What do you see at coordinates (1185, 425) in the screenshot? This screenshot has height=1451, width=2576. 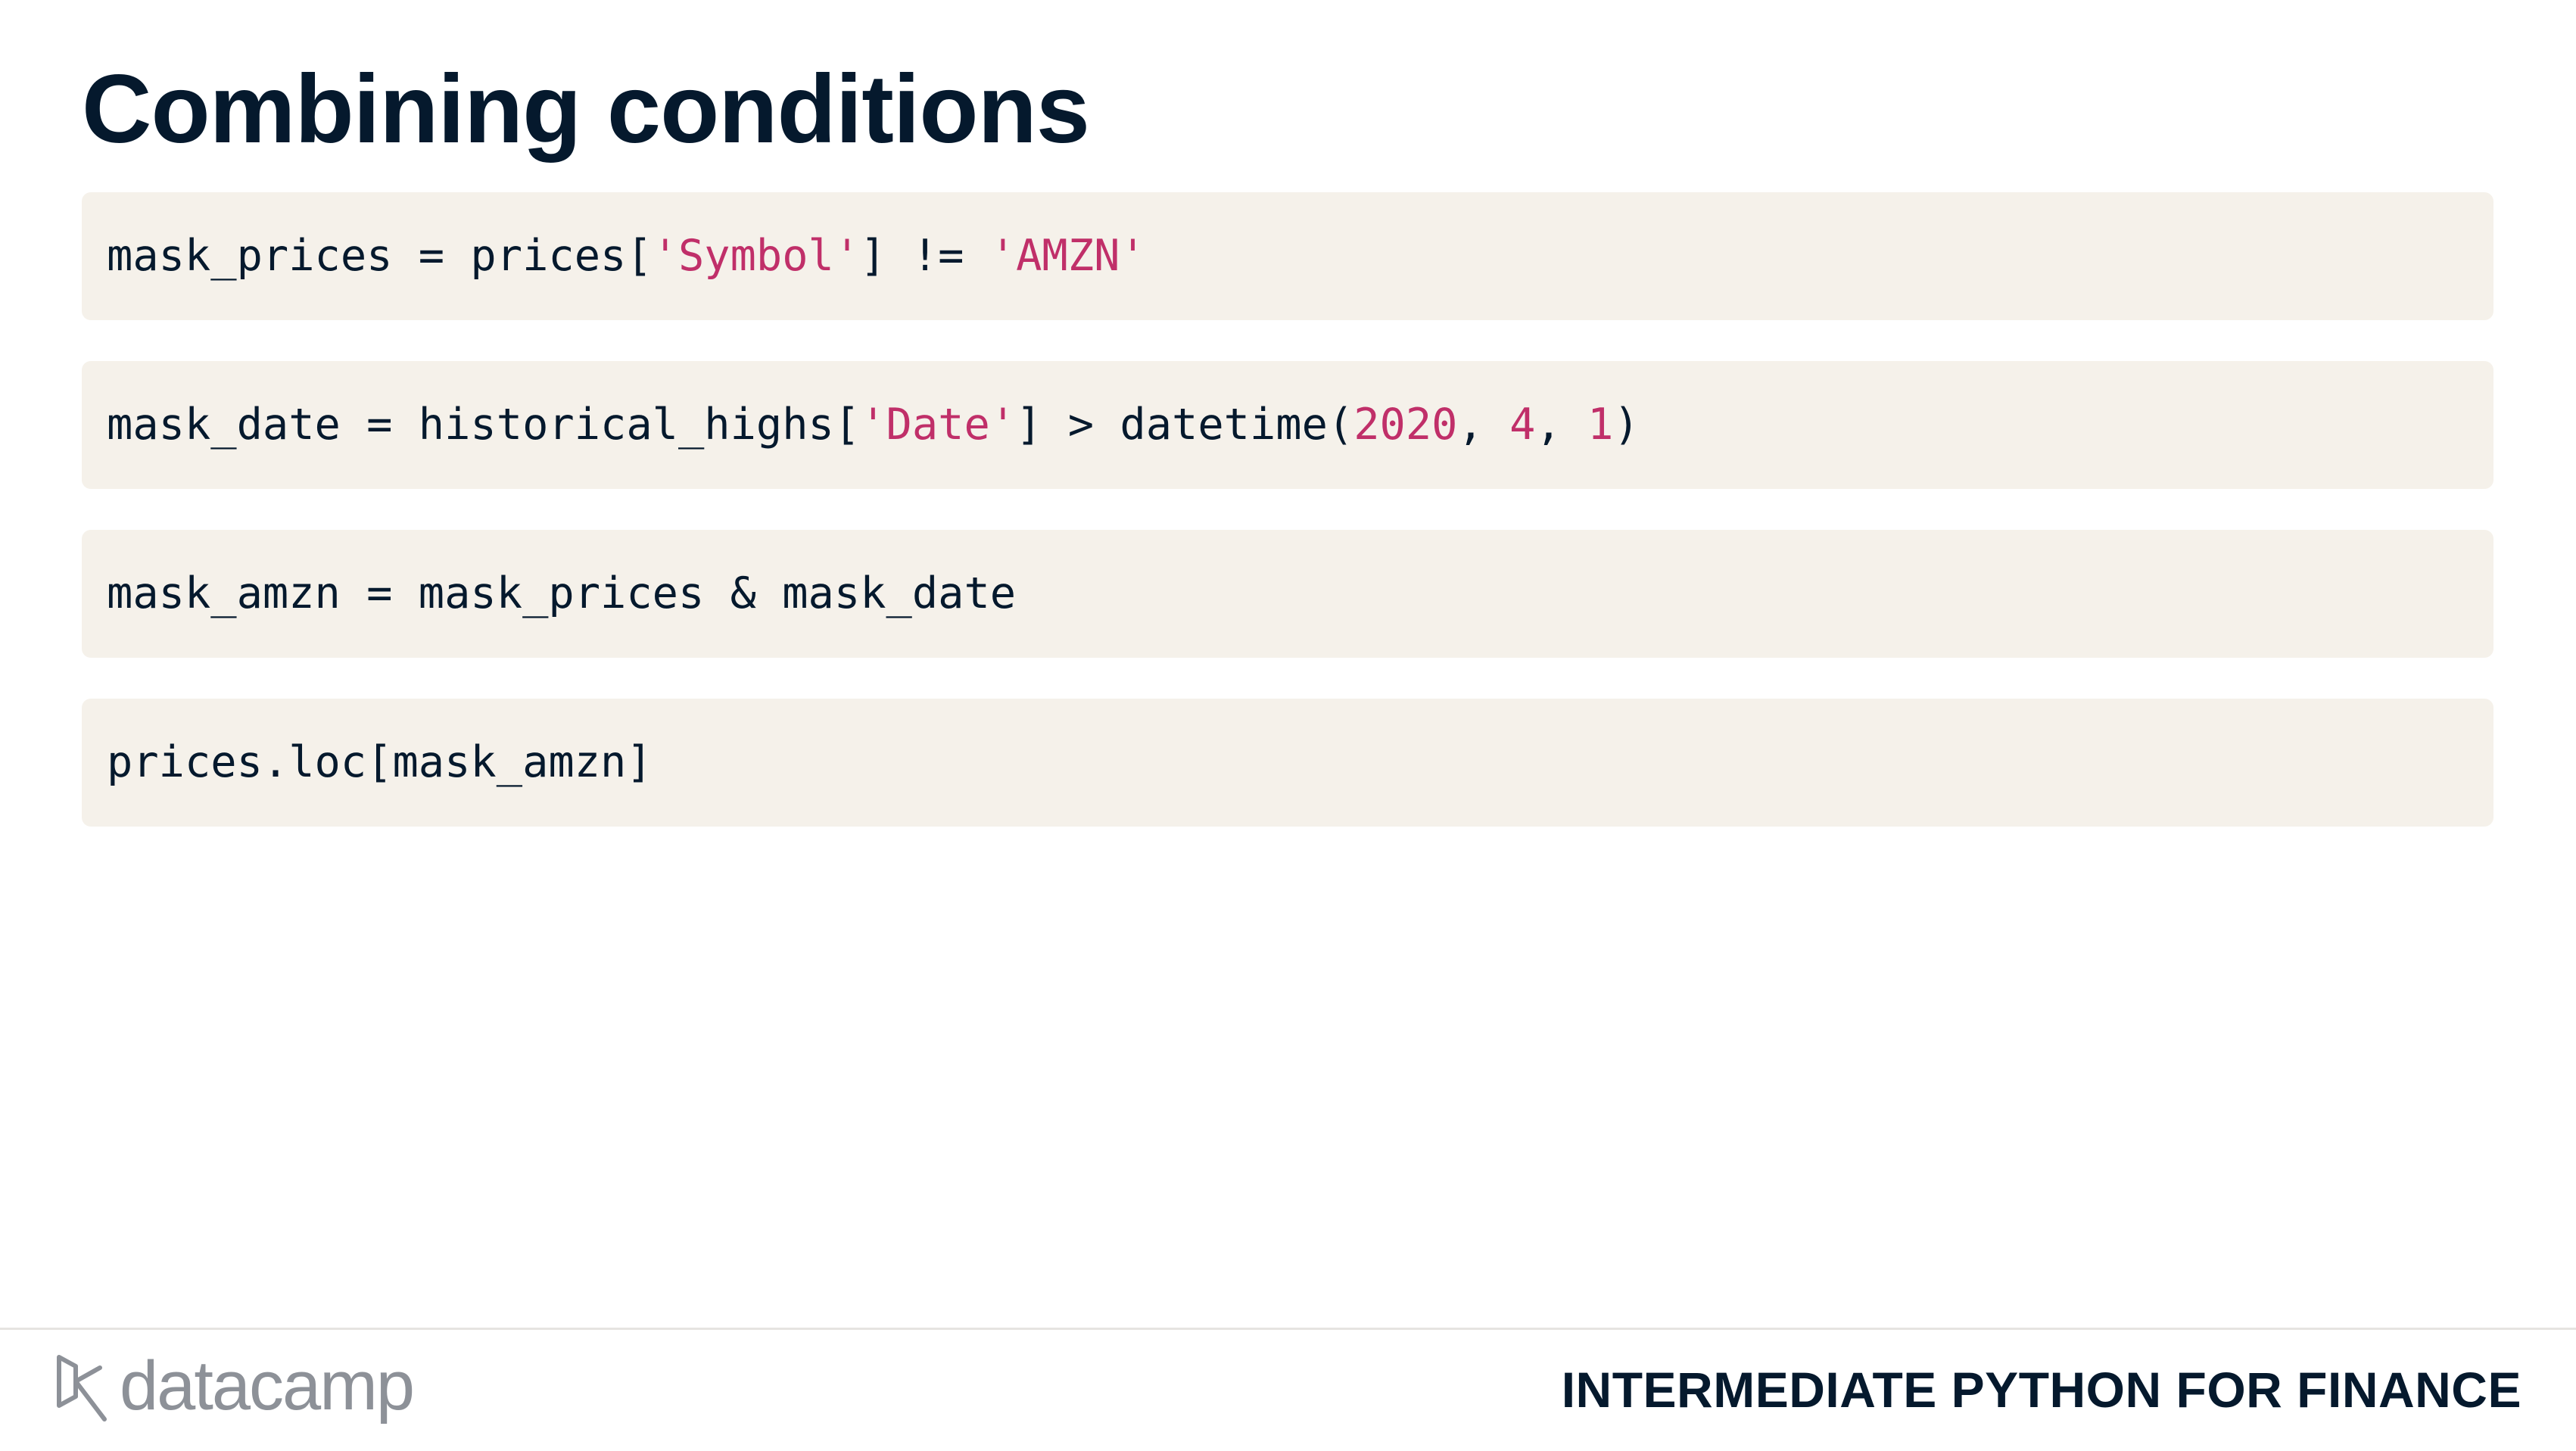 I see `code-token-plain: ] > datetime(` at bounding box center [1185, 425].